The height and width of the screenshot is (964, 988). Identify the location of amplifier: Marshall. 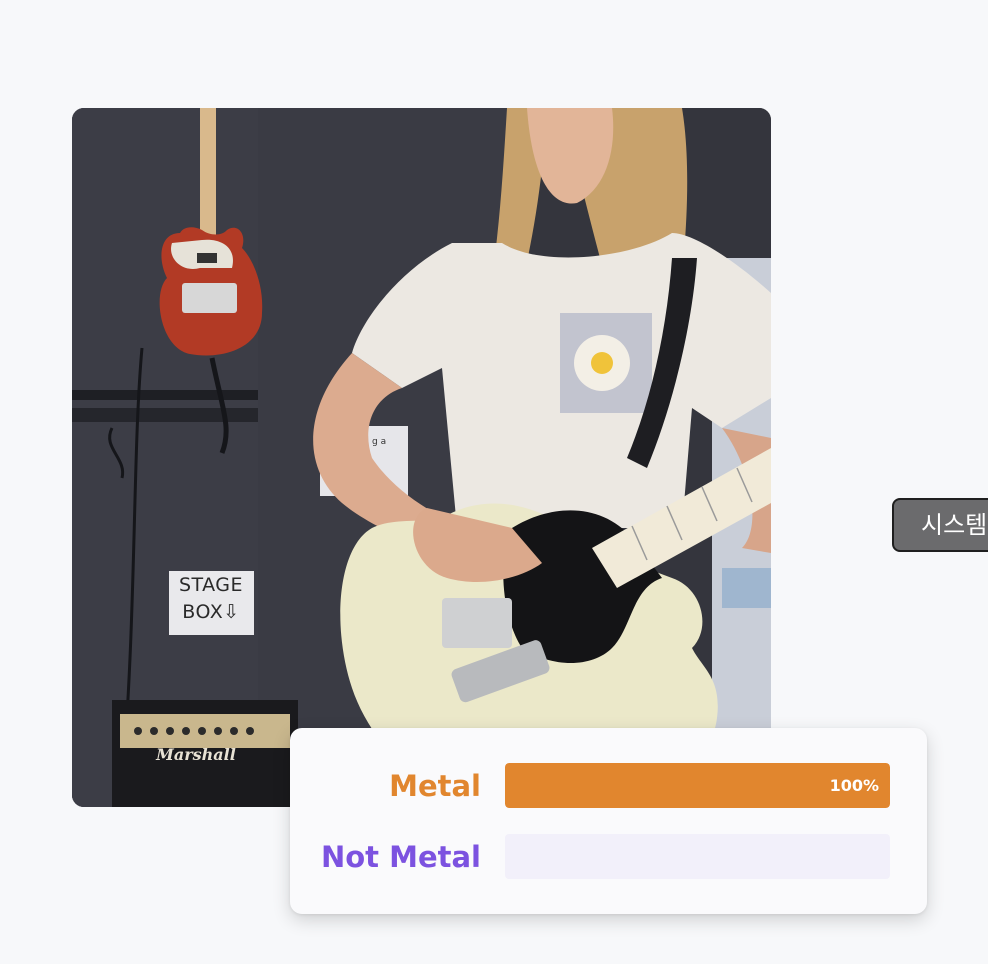
(205, 753).